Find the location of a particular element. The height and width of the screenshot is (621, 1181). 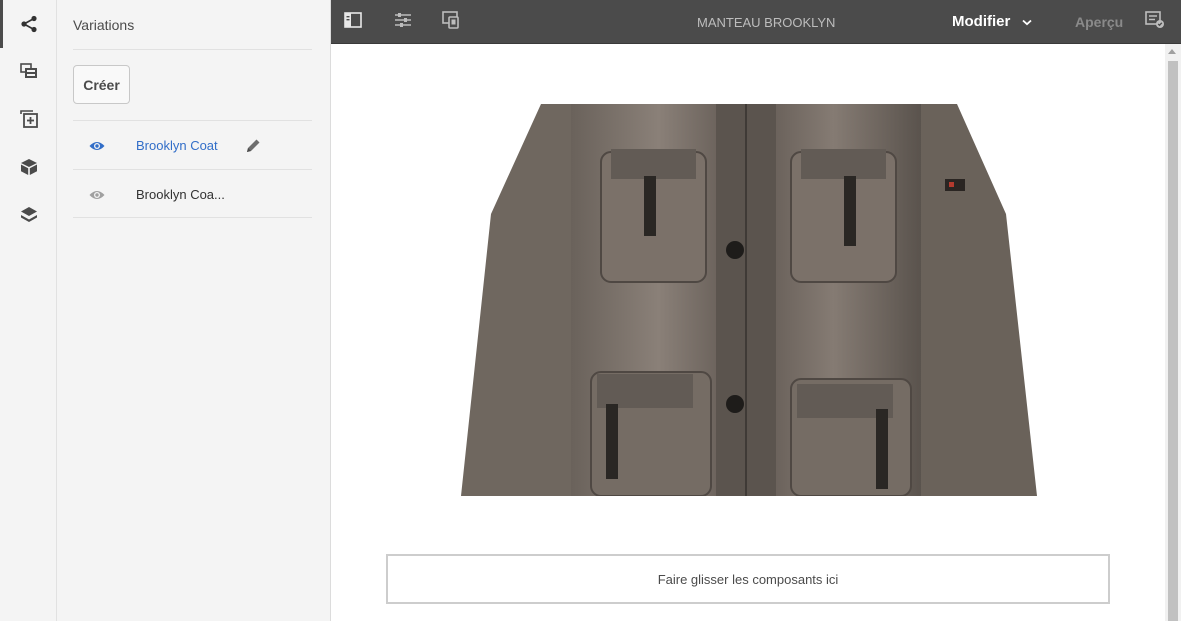

sliders-icon is located at coordinates (403, 22).